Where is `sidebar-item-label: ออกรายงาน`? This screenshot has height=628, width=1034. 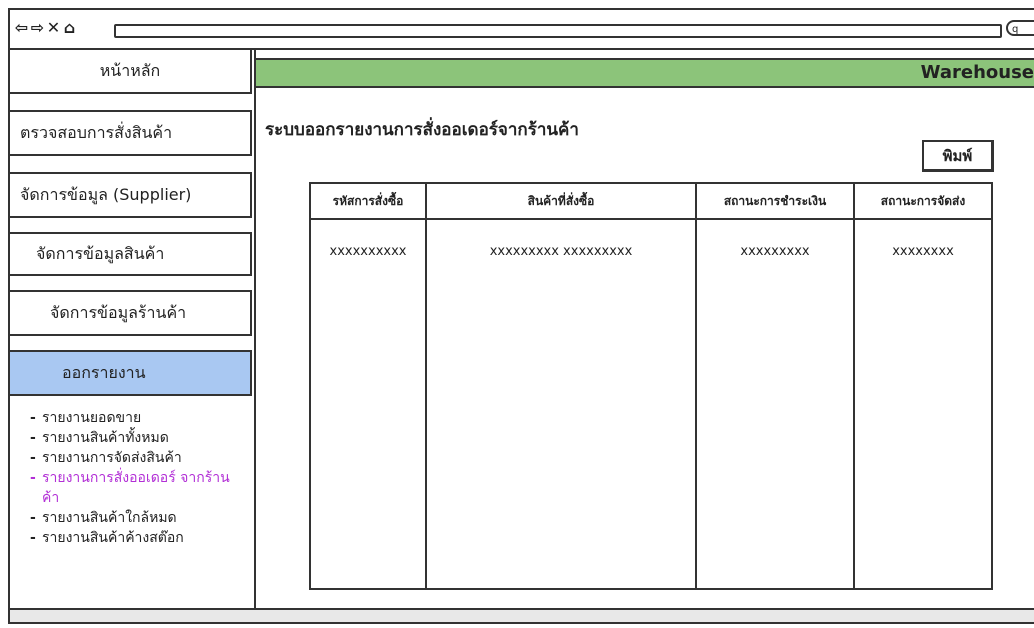 sidebar-item-label: ออกรายงาน is located at coordinates (104, 372).